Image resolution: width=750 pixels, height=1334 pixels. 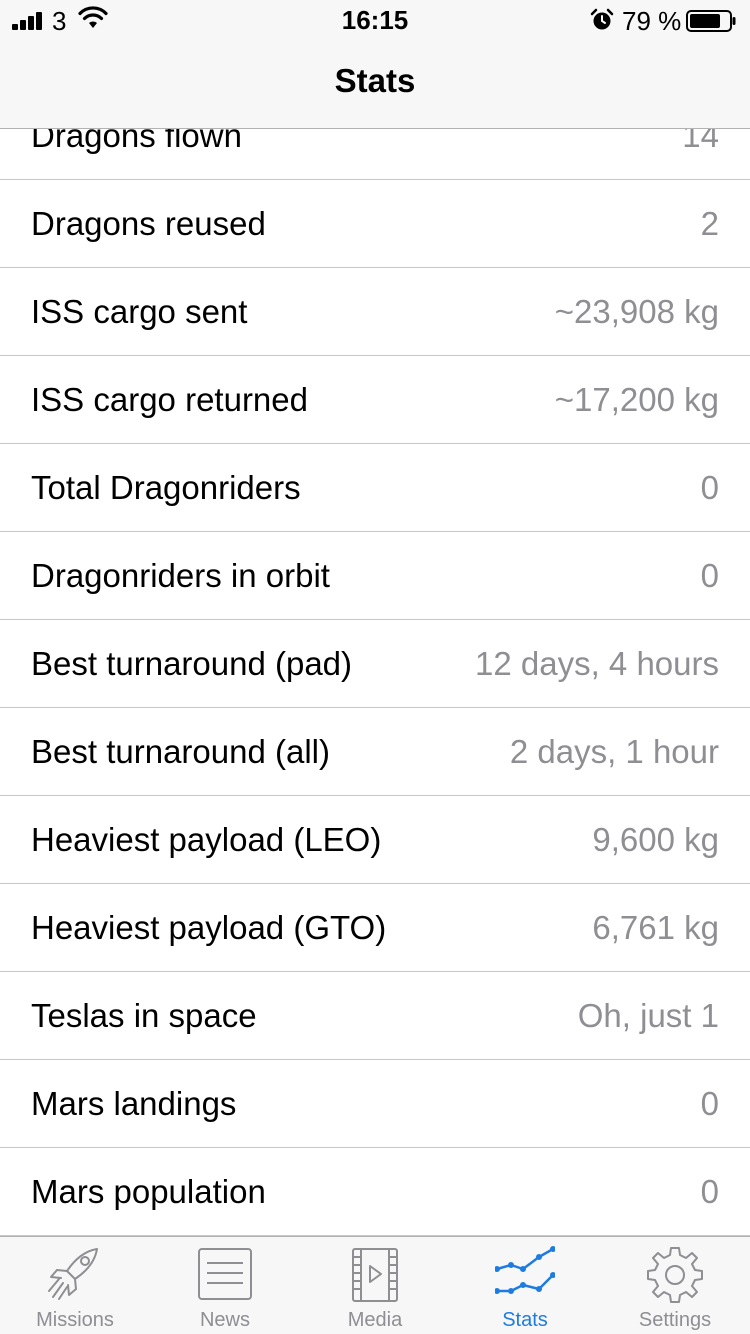 I want to click on stat-row: Dragons reused 2, so click(x=375, y=224).